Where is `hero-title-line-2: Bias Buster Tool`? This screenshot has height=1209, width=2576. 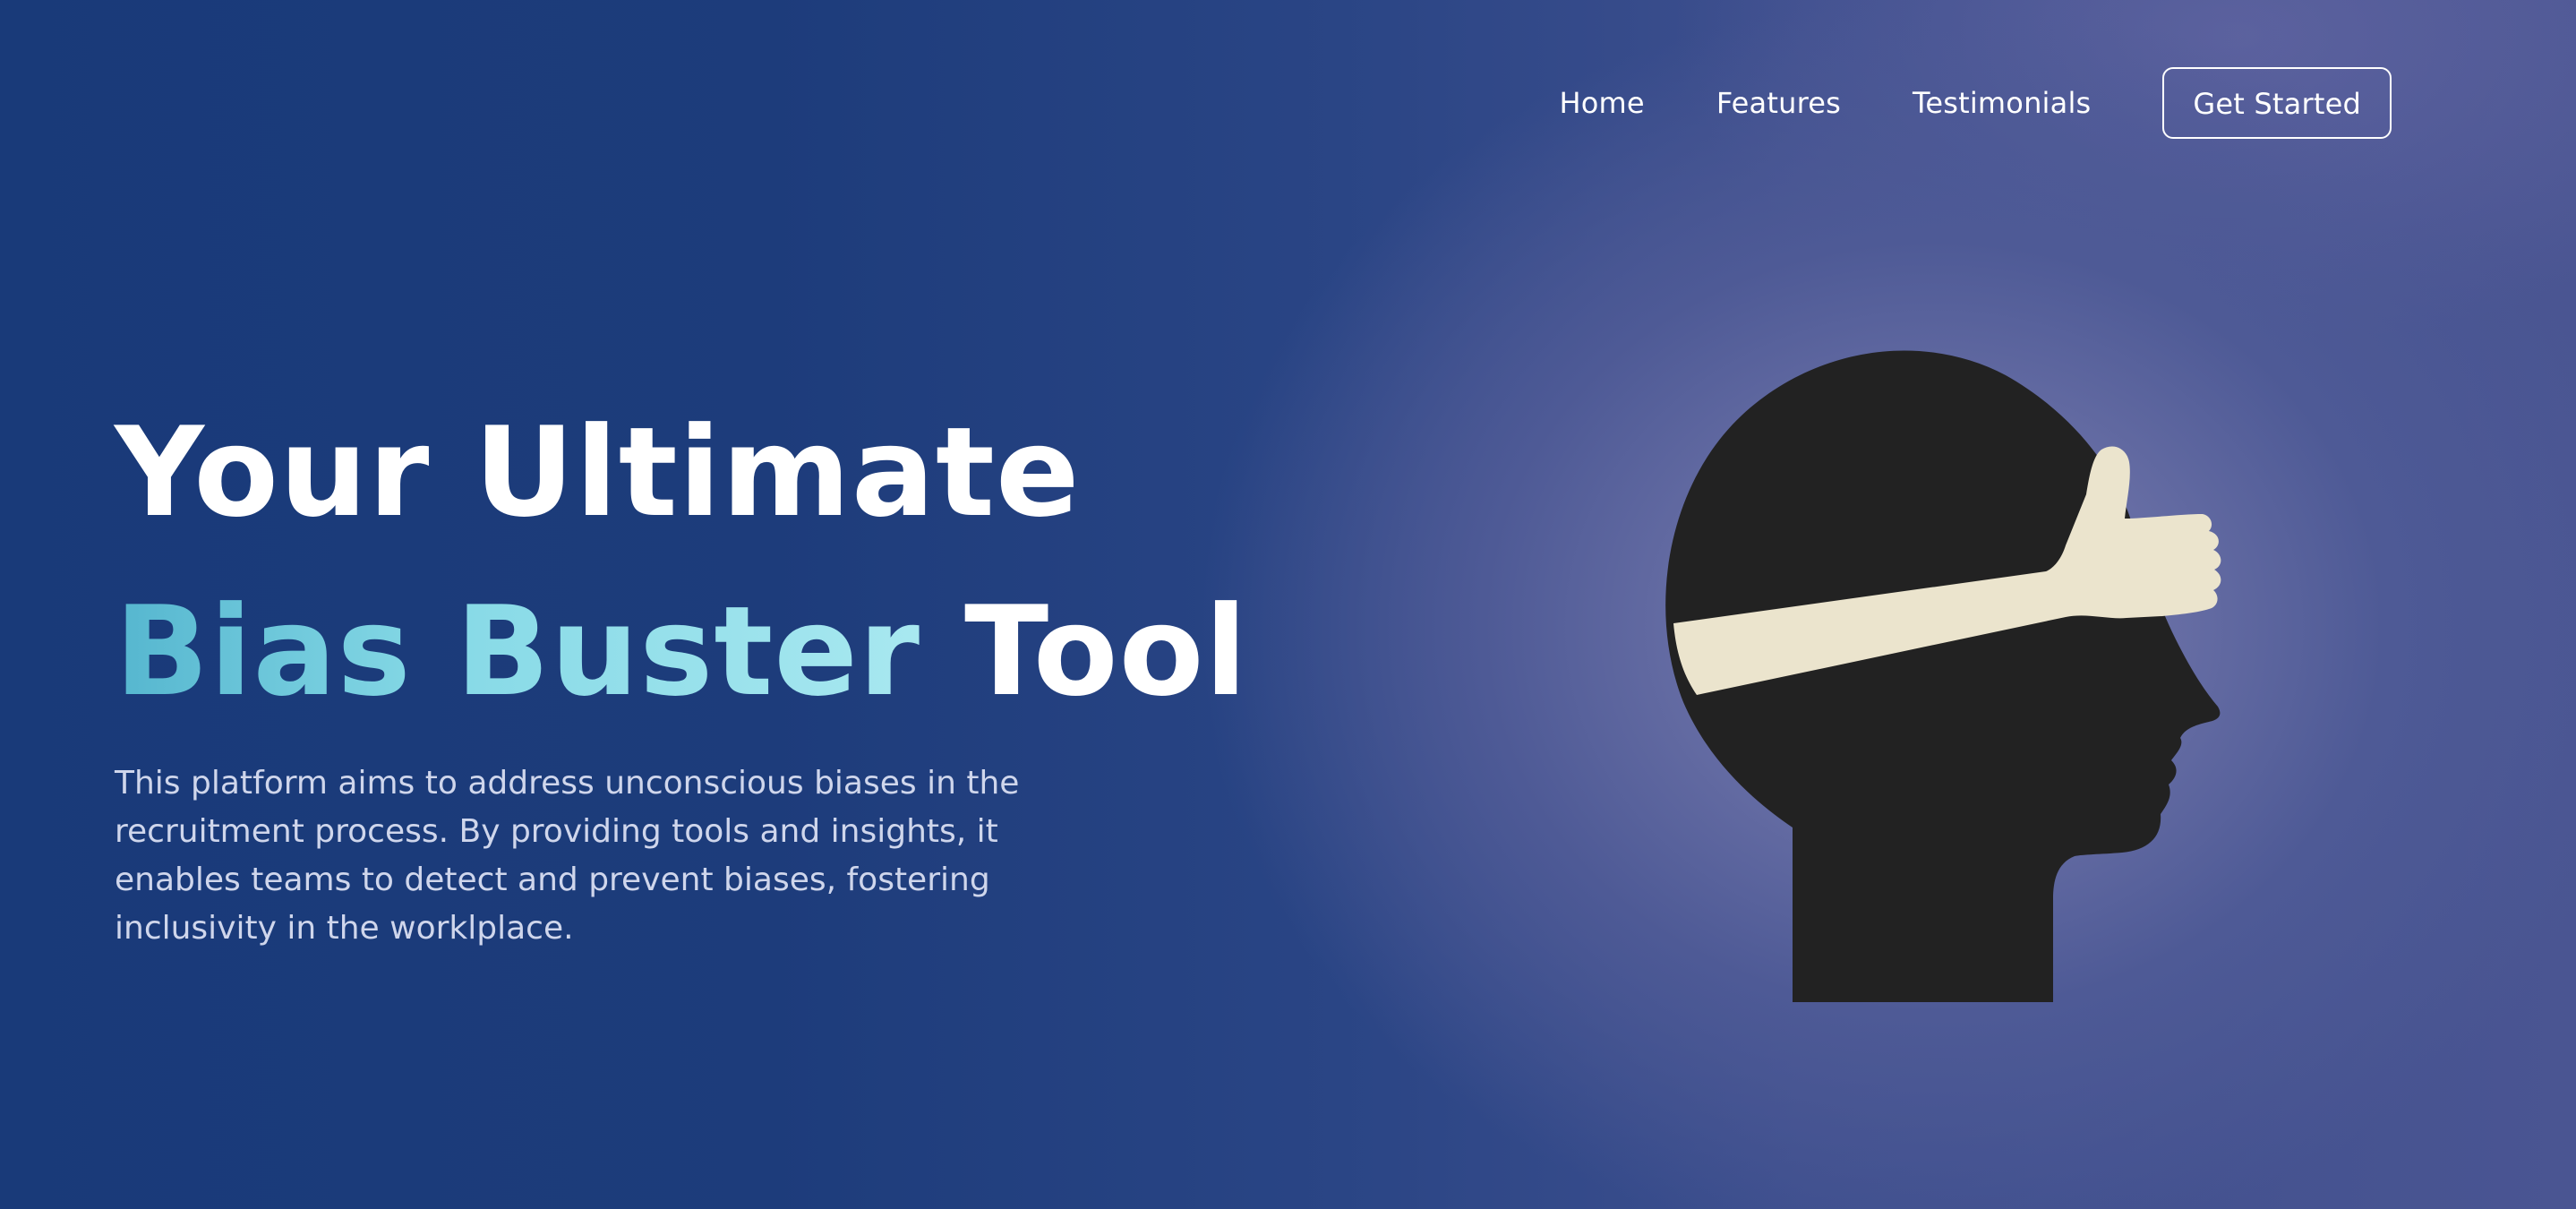
hero-title-line-2: Bias Buster Tool is located at coordinates (681, 652).